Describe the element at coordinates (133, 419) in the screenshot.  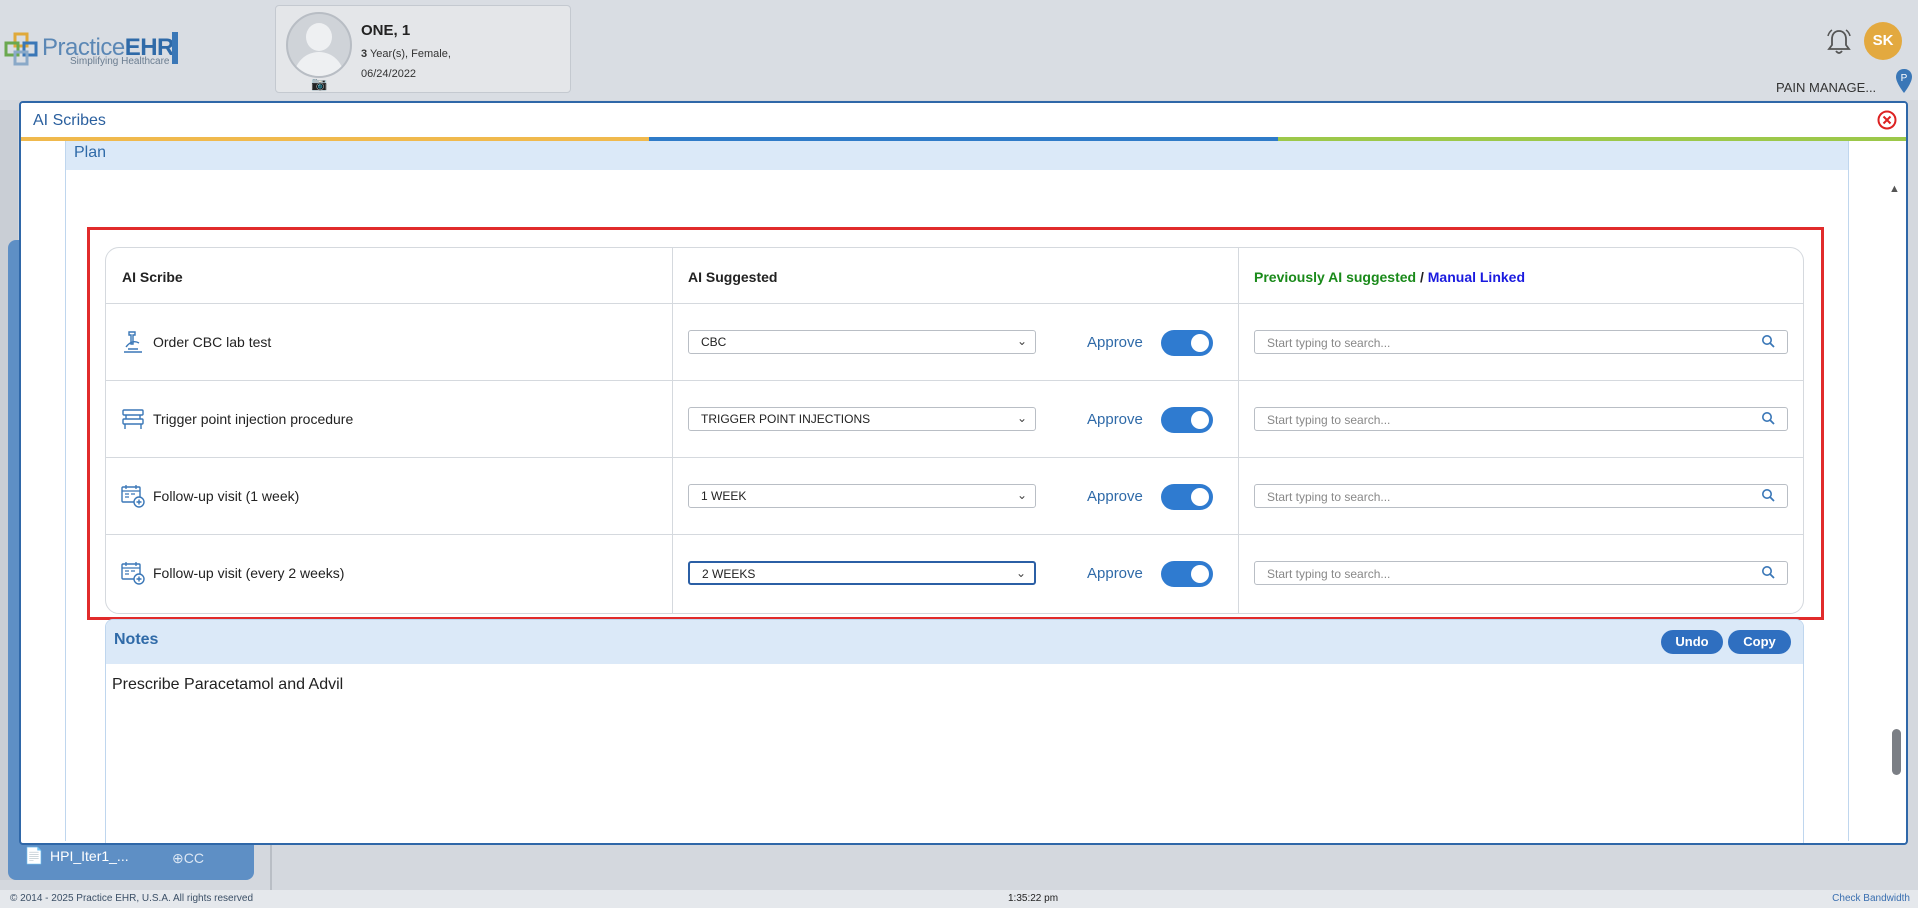
I see `procedure-bed-icon` at that location.